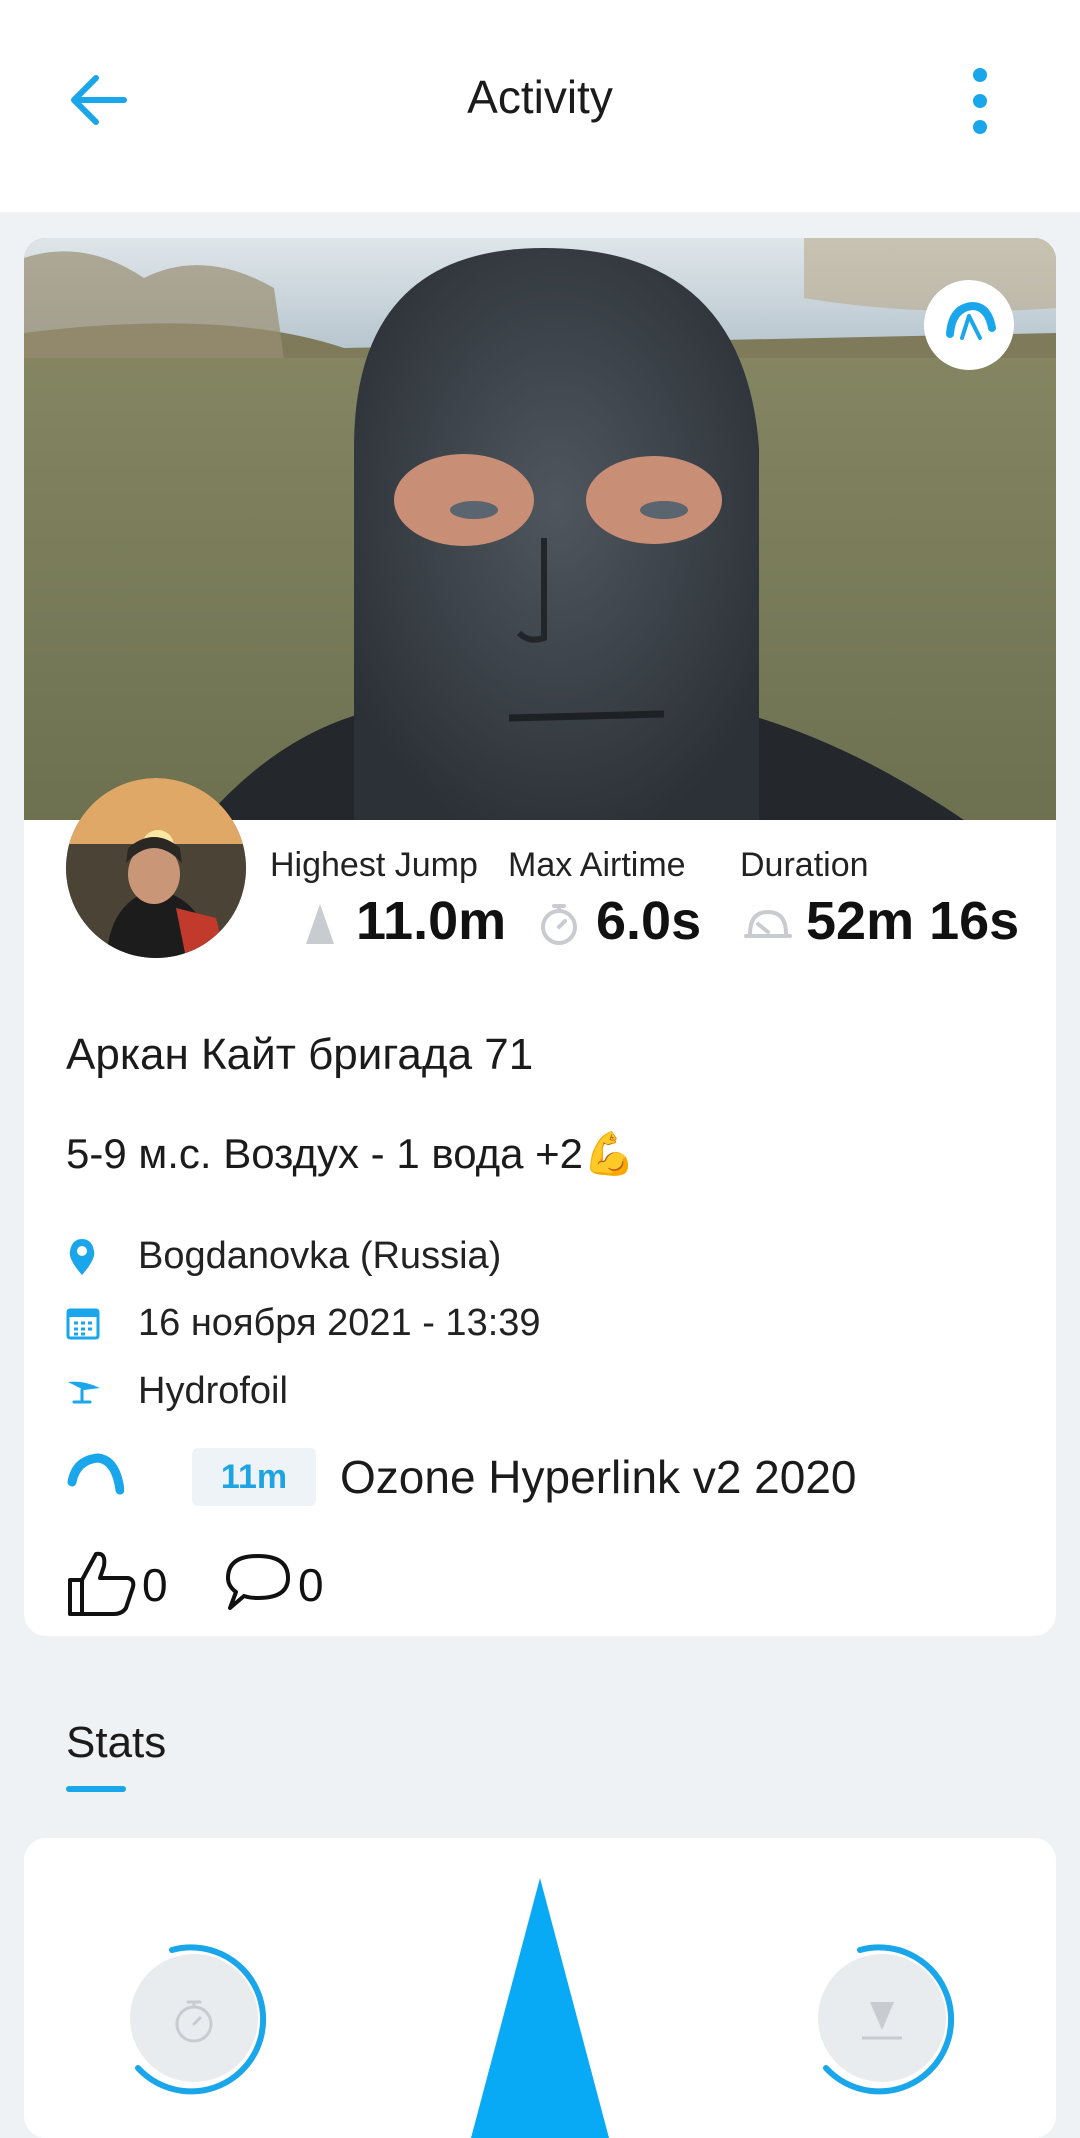  Describe the element at coordinates (320, 924) in the screenshot. I see `jump-height-icon` at that location.